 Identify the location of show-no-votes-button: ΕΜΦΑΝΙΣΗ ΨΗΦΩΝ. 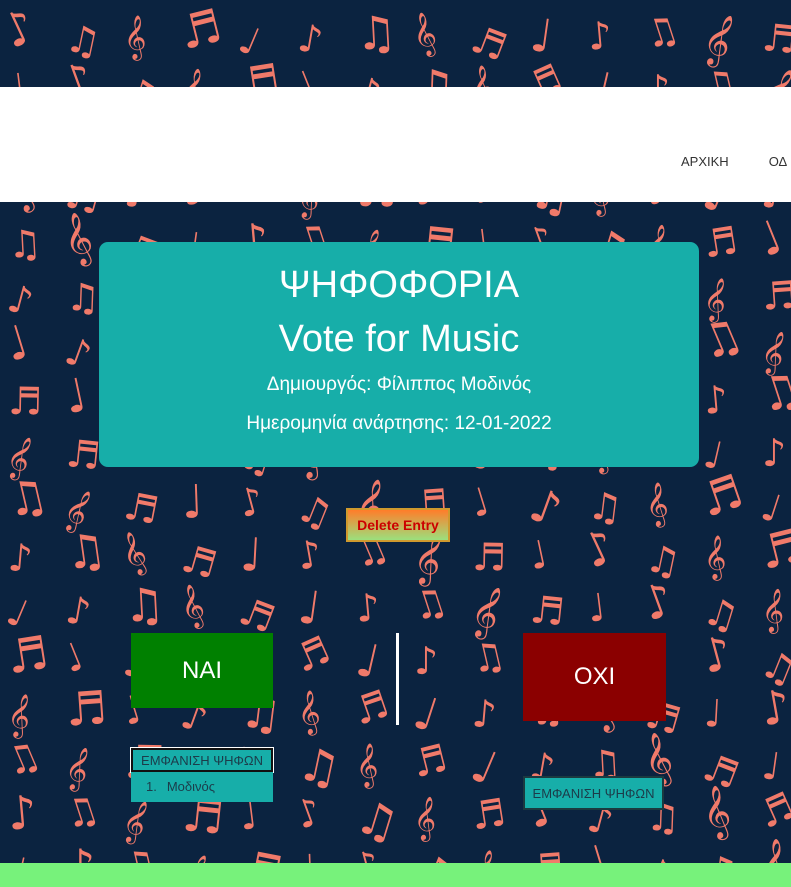
(593, 793).